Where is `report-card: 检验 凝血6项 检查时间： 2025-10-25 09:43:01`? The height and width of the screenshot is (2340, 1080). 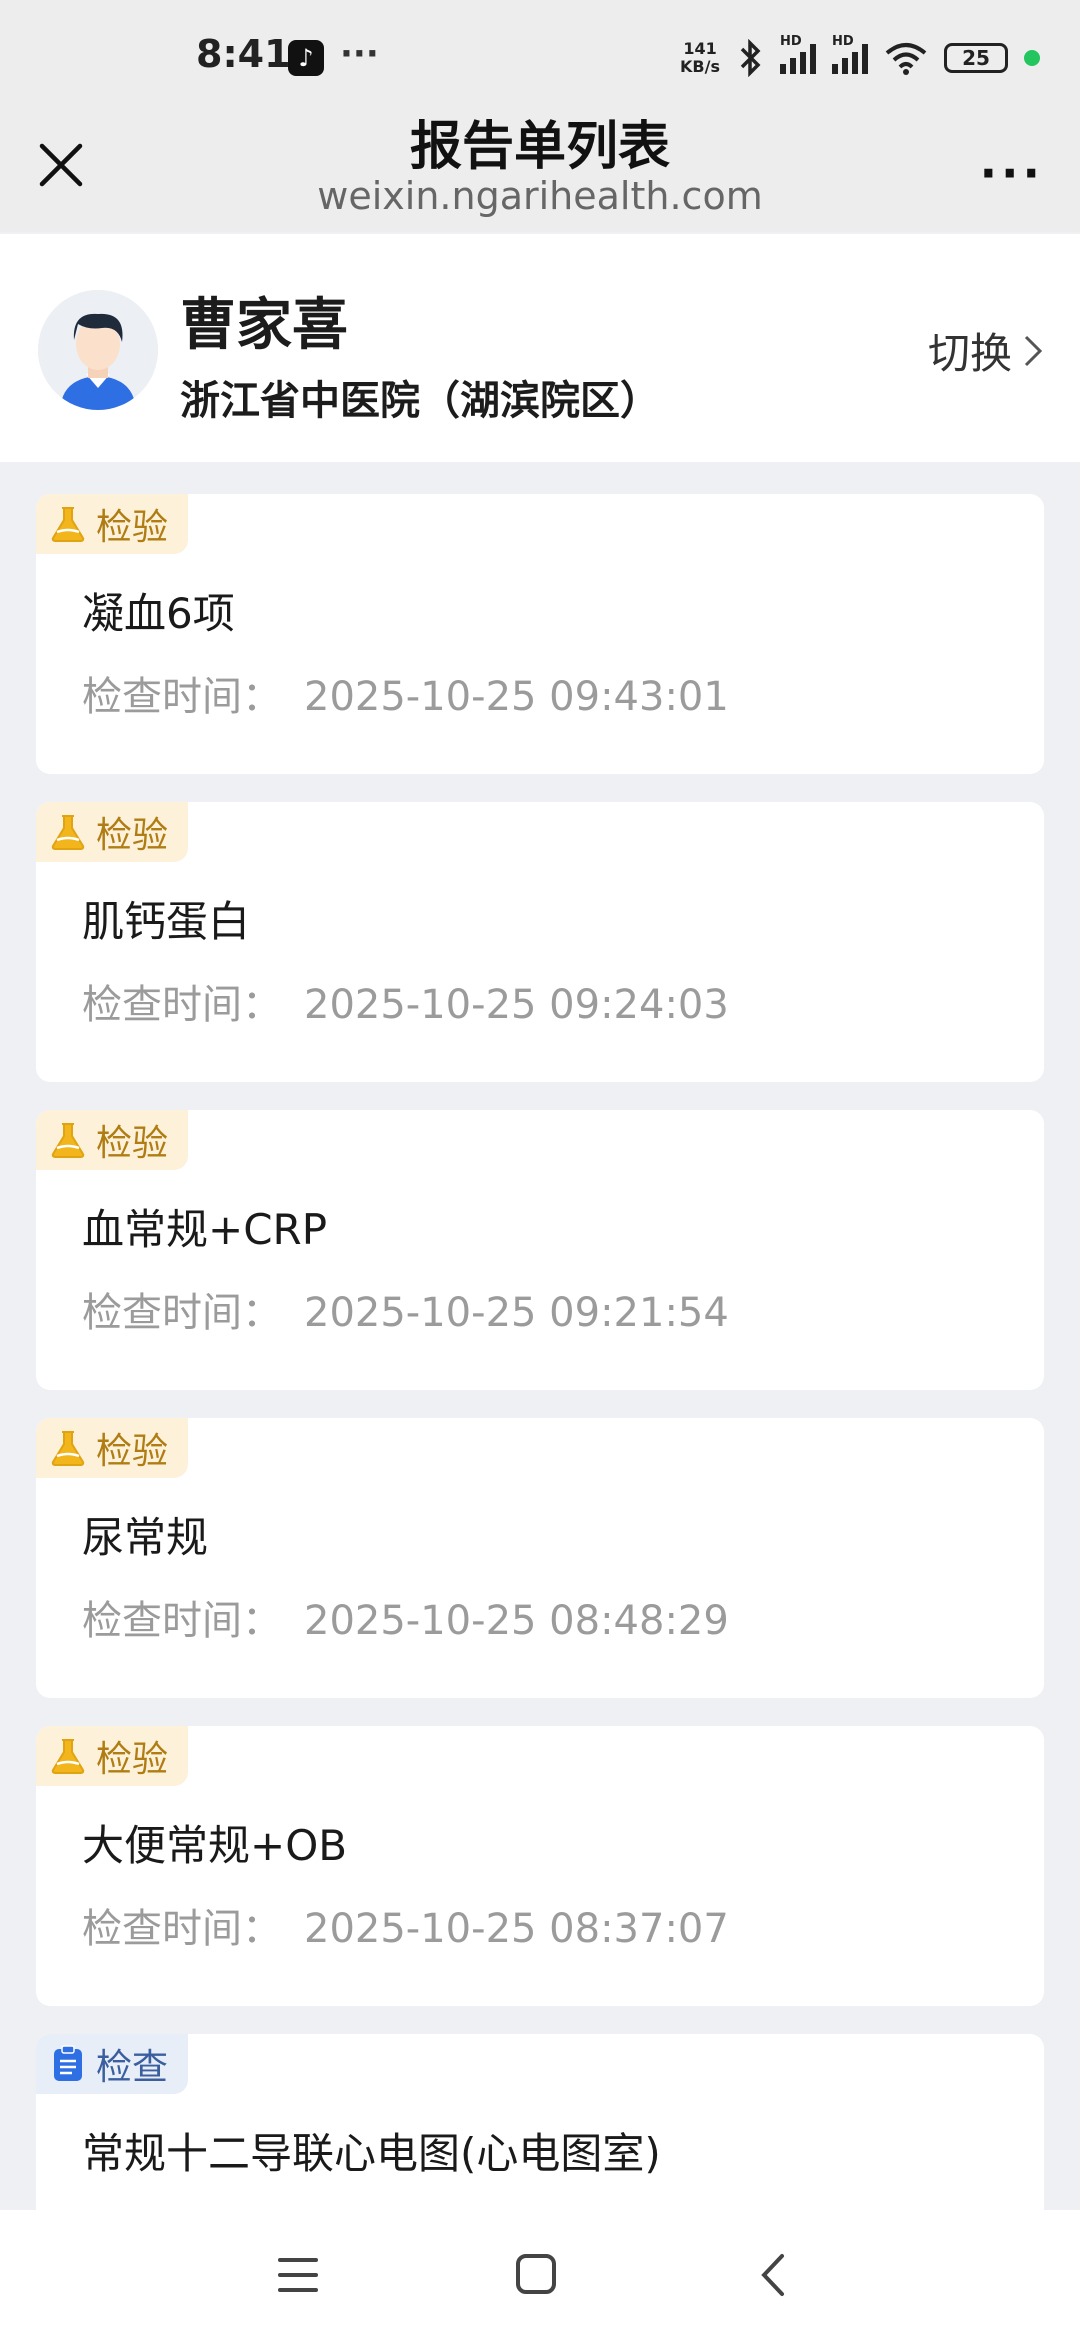 report-card: 检验 凝血6项 检查时间： 2025-10-25 09:43:01 is located at coordinates (540, 634).